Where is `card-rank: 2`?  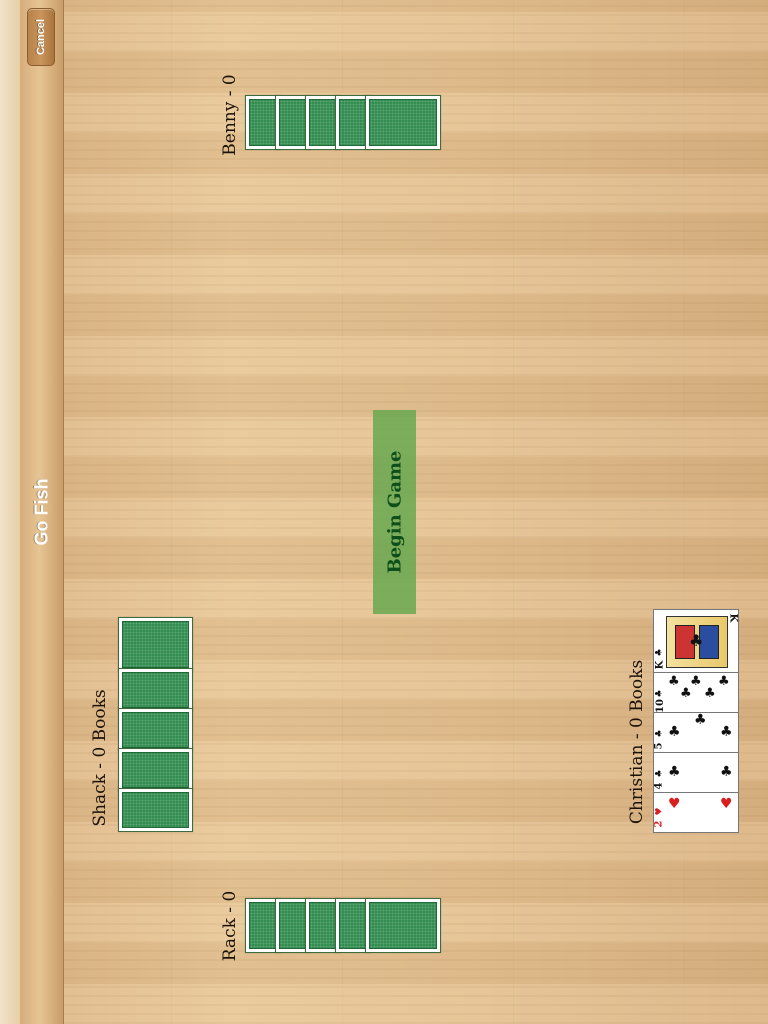
card-rank: 2 is located at coordinates (659, 824).